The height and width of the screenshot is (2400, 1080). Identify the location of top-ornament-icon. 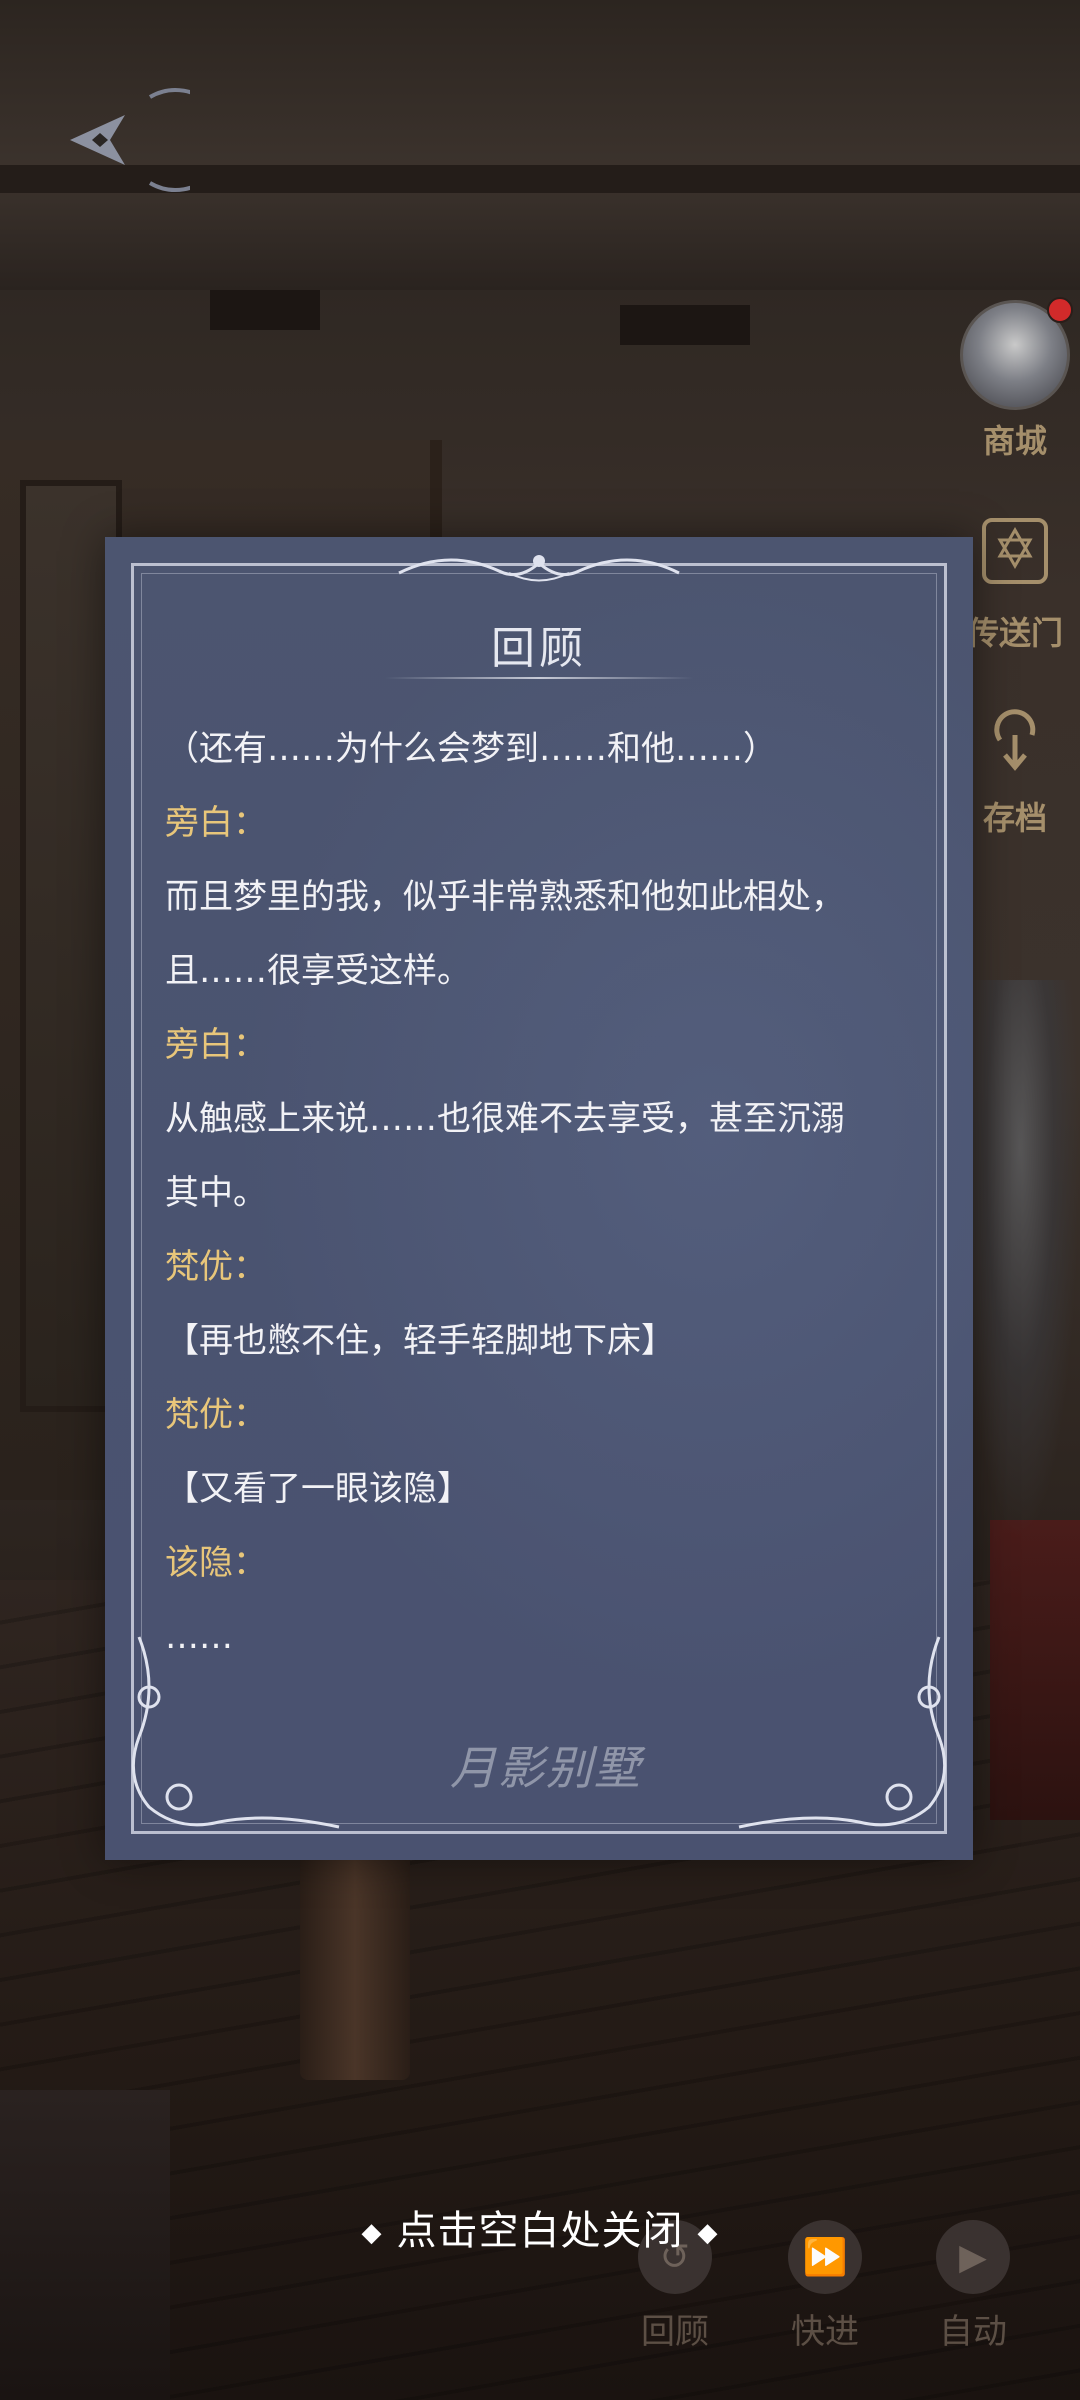
(539, 568).